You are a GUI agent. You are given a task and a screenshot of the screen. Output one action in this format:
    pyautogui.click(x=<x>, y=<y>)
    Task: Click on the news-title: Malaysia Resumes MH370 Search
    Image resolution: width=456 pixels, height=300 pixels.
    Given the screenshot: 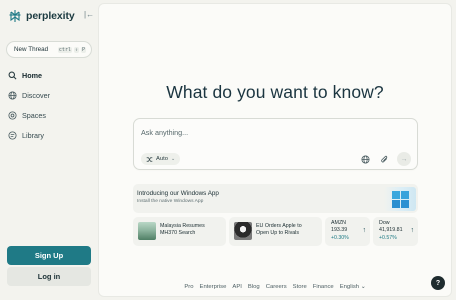 What is the action you would take?
    pyautogui.click(x=182, y=229)
    